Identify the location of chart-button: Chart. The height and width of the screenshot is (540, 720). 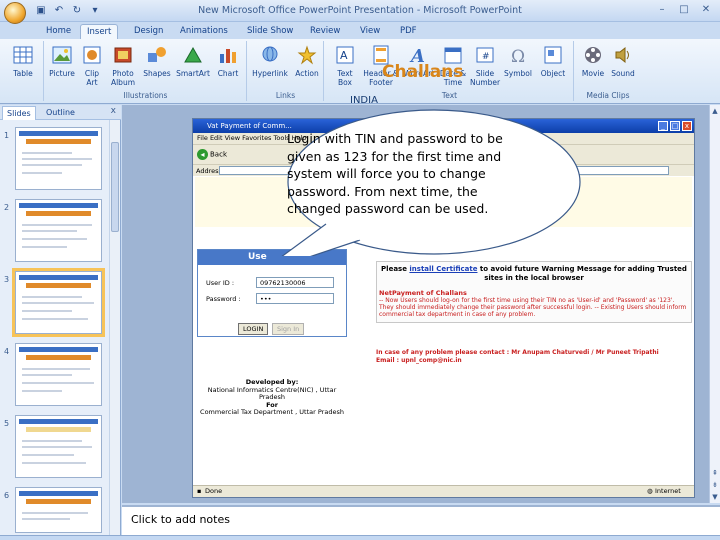
(228, 61).